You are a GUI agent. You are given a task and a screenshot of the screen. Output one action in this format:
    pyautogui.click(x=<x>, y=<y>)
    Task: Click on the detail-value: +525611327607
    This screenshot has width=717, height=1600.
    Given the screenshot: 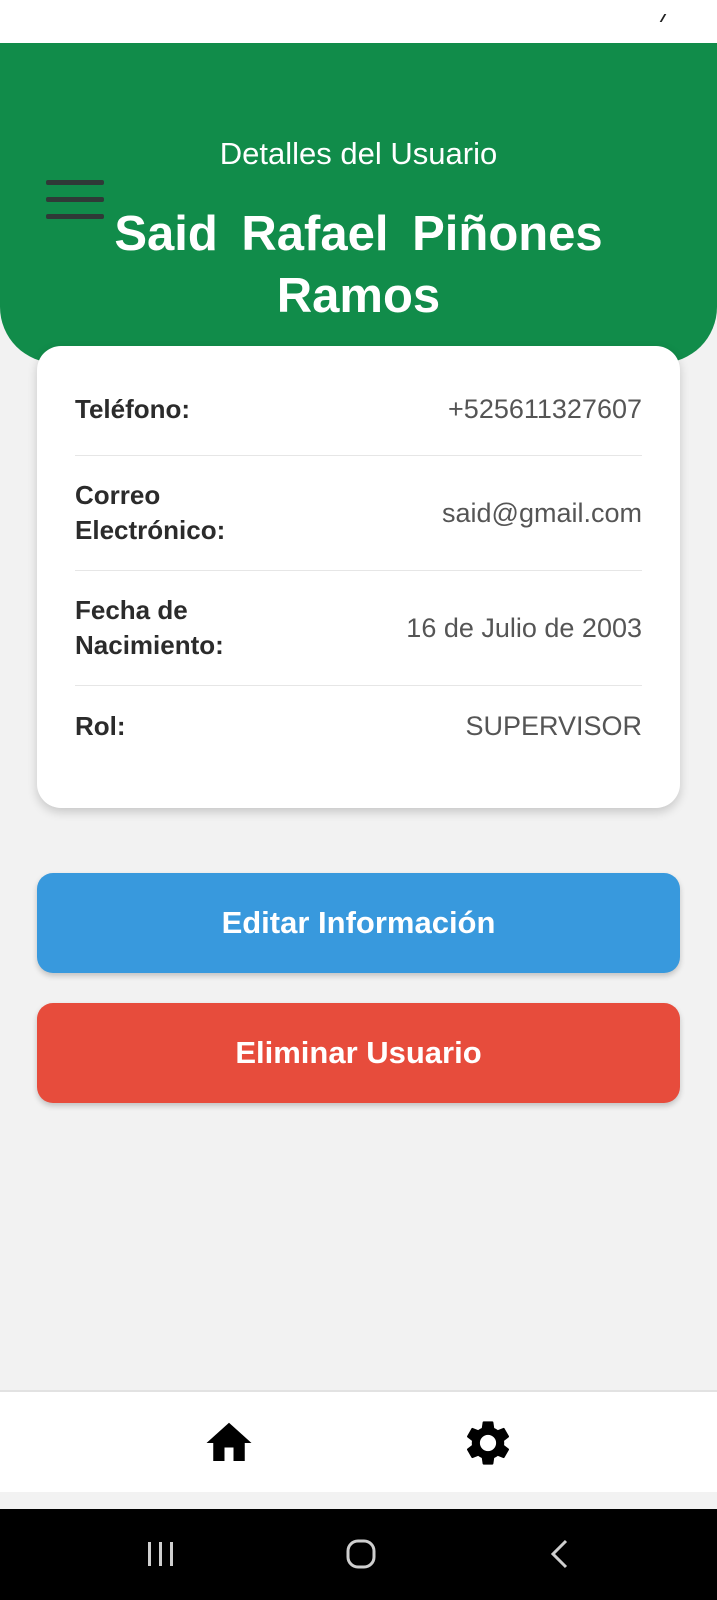 What is the action you would take?
    pyautogui.click(x=545, y=409)
    